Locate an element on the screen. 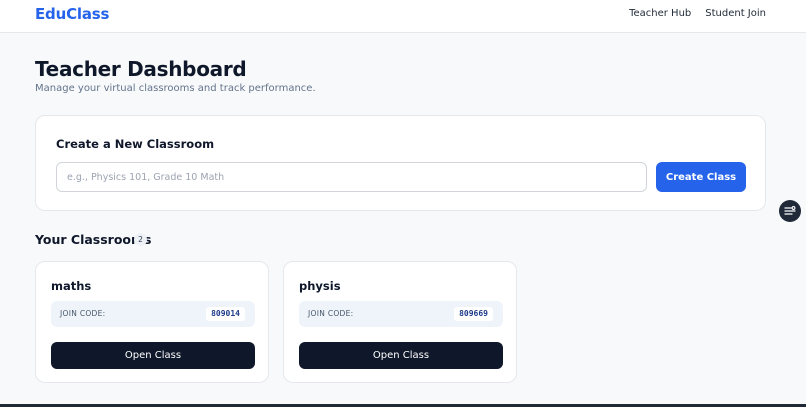 The image size is (806, 407). brand-logo: EduClass is located at coordinates (72, 14).